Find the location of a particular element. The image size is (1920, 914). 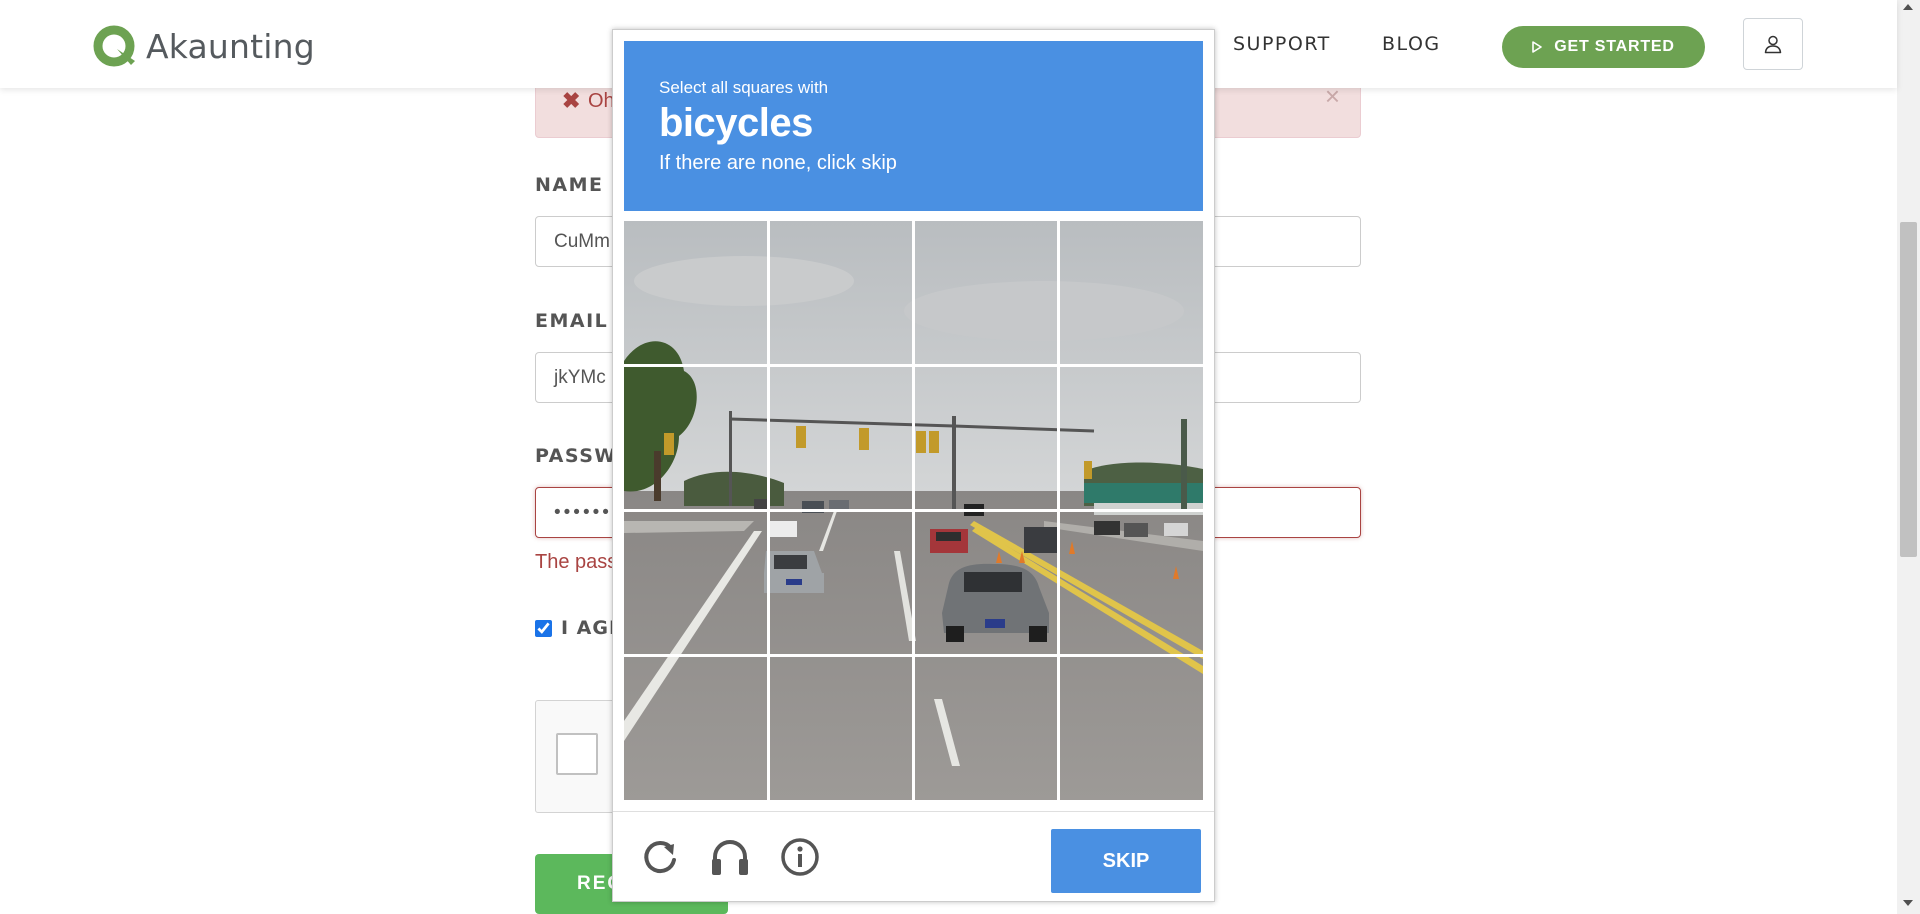

get-started-label: GET STARTED is located at coordinates (1614, 46).